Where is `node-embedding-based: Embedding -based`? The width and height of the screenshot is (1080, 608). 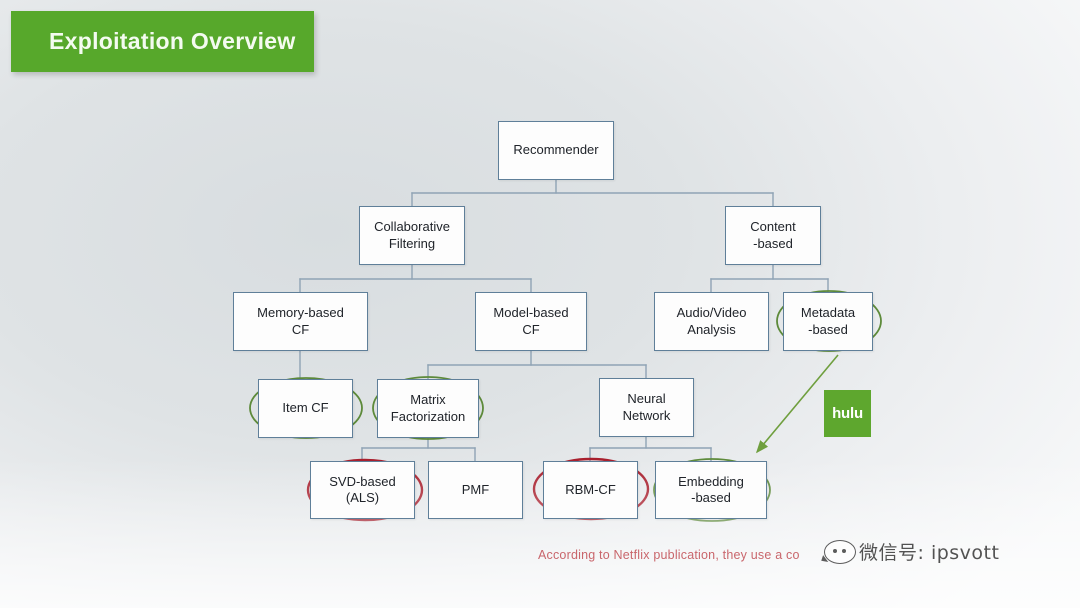 node-embedding-based: Embedding -based is located at coordinates (711, 490).